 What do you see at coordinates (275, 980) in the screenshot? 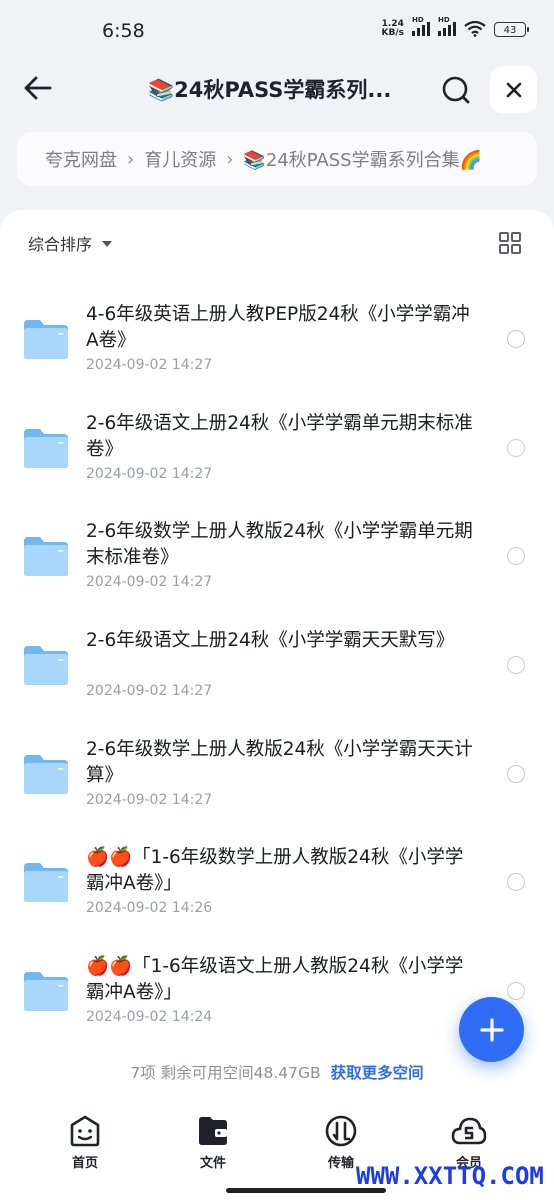
I see `file-name: 🍎🍎「1-6年级语文上册人教版24秋《小学学霸冲A卷》」` at bounding box center [275, 980].